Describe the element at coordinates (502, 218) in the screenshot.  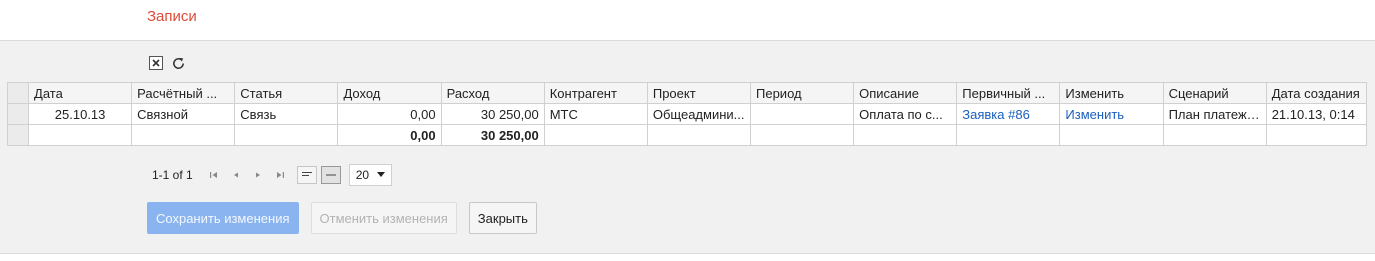
I see `close-button: Закрыть` at that location.